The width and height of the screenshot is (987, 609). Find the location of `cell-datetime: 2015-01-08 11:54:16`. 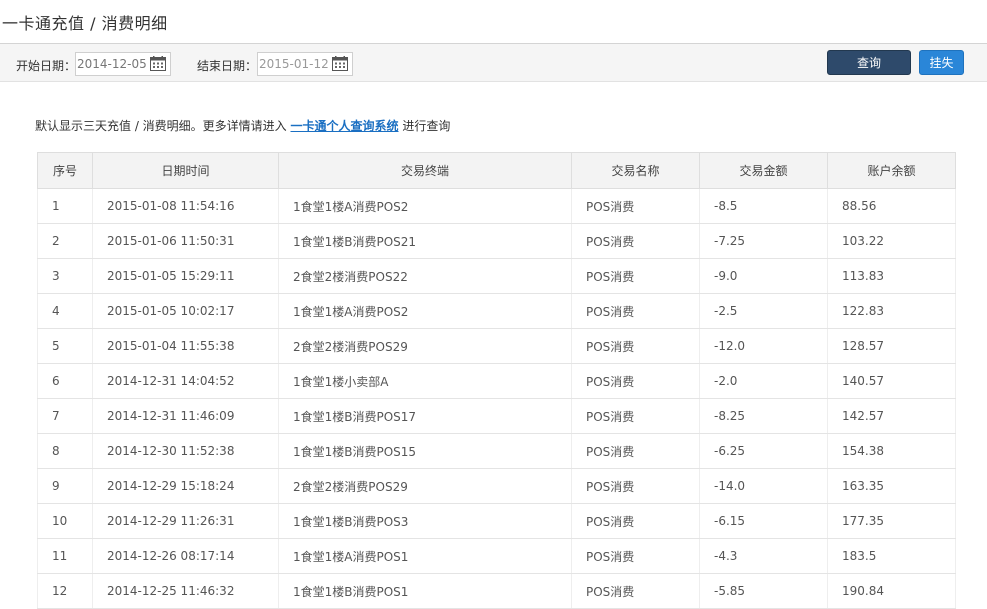

cell-datetime: 2015-01-08 11:54:16 is located at coordinates (185, 206).